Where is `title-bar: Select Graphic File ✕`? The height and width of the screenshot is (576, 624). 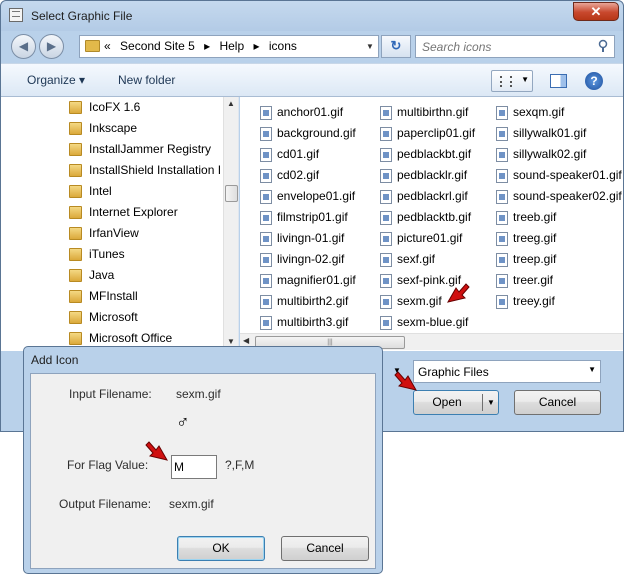
title-bar: Select Graphic File ✕ is located at coordinates (312, 16).